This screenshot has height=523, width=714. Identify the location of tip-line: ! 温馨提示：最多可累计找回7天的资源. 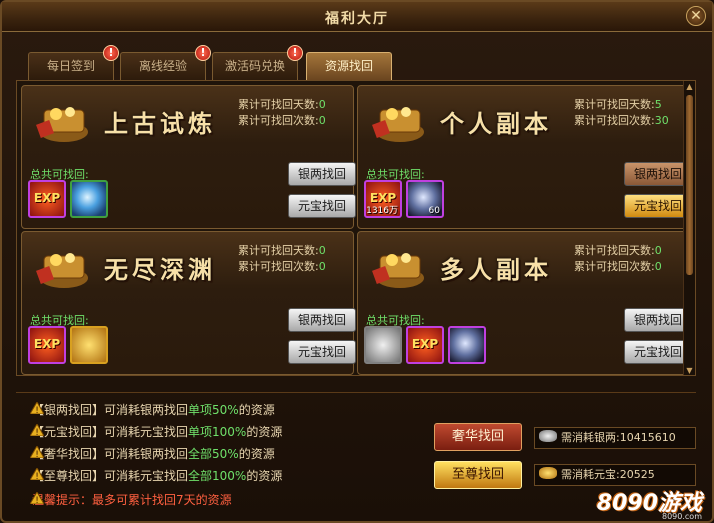
(131, 499).